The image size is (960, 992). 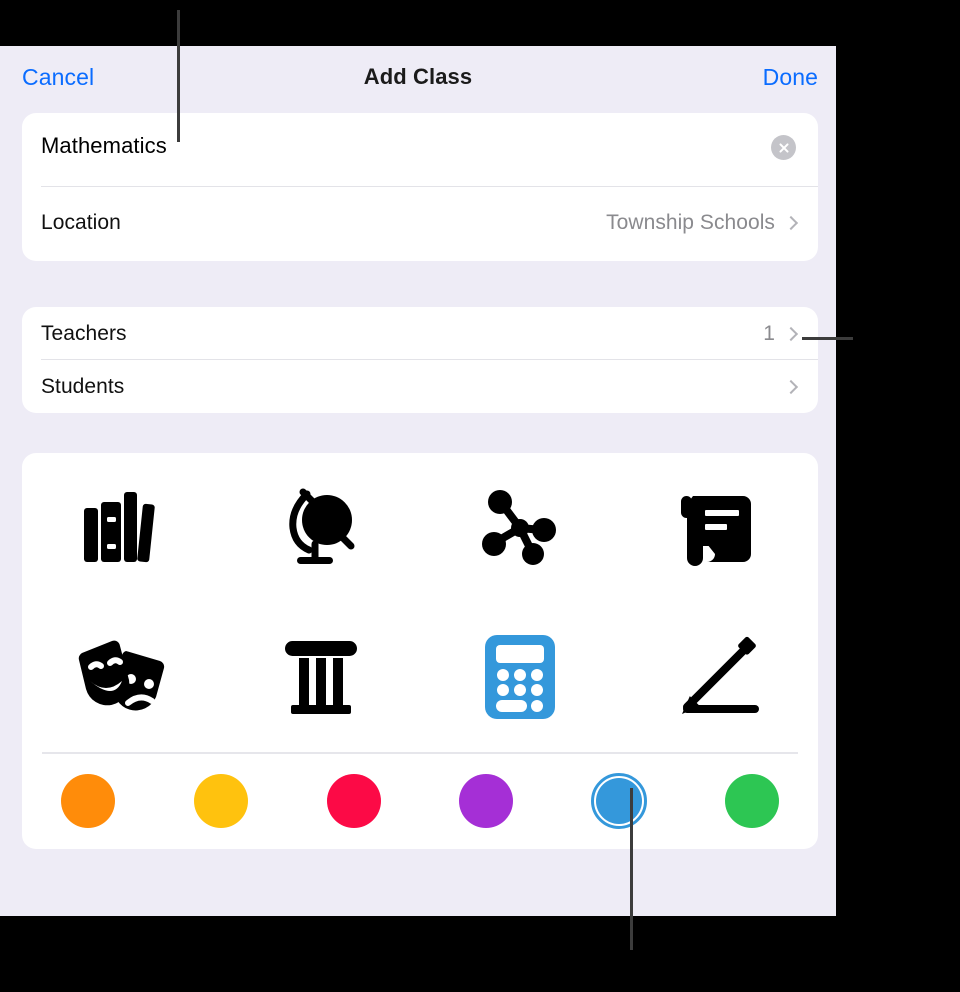 What do you see at coordinates (418, 76) in the screenshot?
I see `page-title: Add Class` at bounding box center [418, 76].